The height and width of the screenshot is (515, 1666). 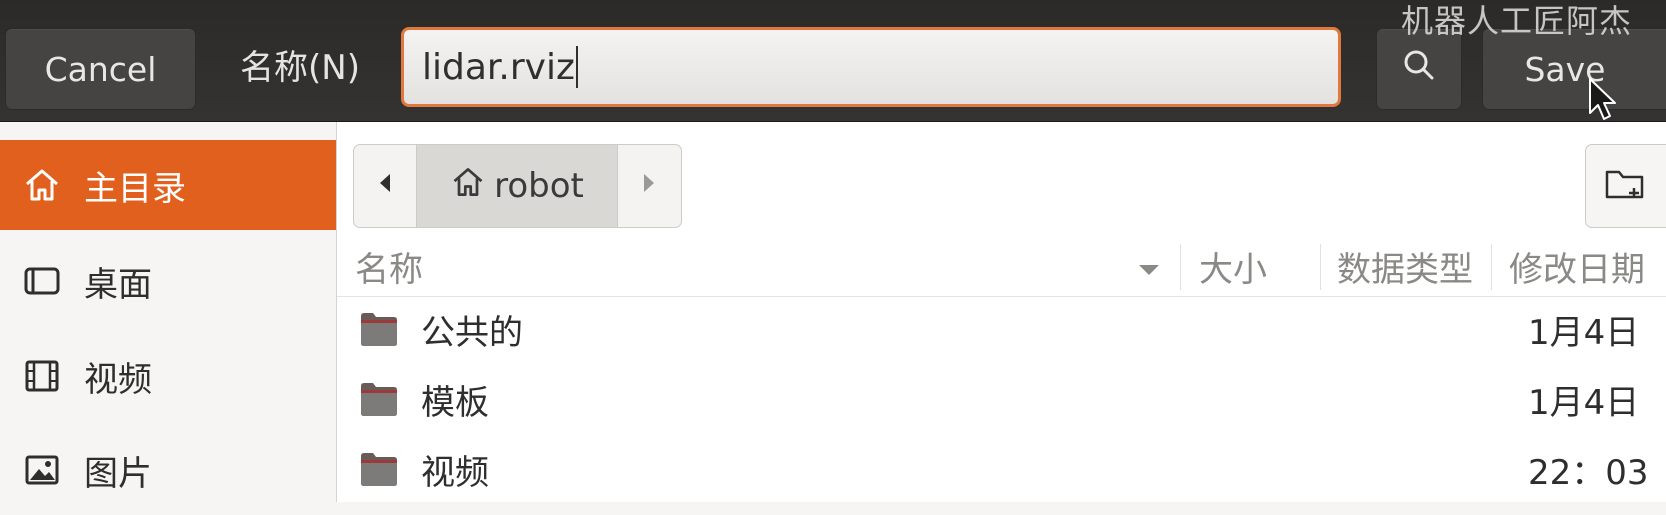 I want to click on text-caret, so click(x=576, y=67).